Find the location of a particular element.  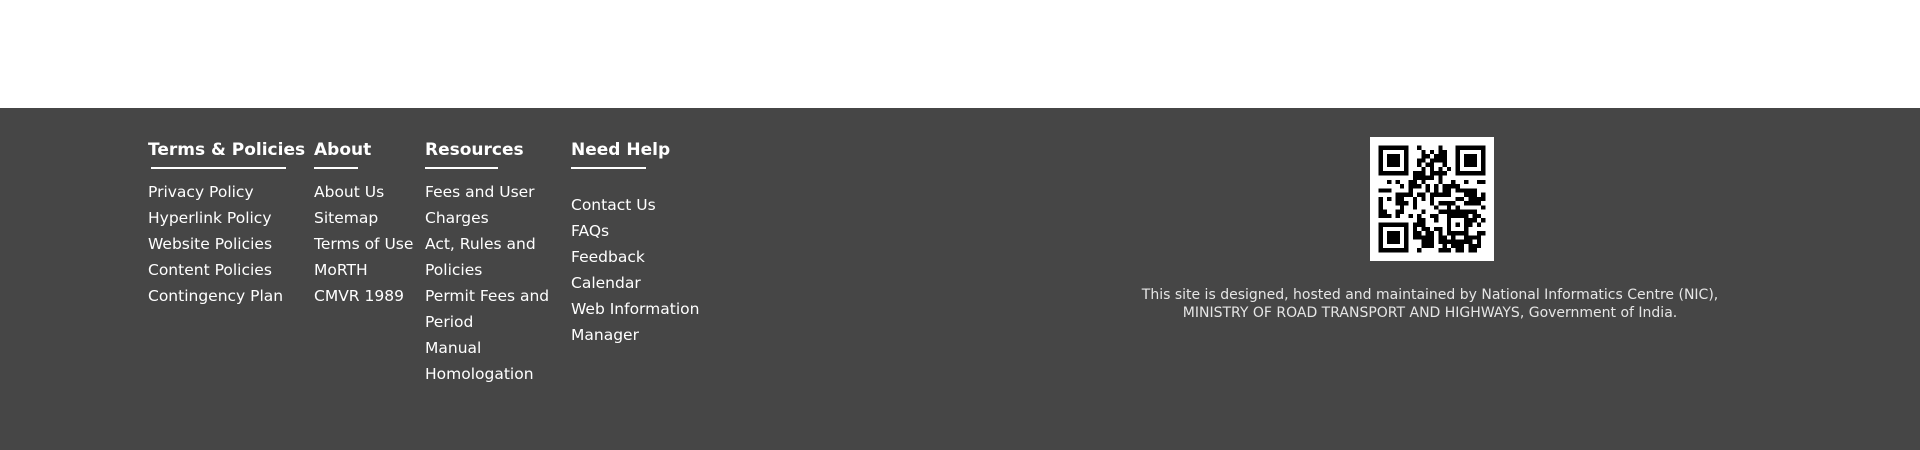

column-heading-need-help: Need Help is located at coordinates (621, 150).